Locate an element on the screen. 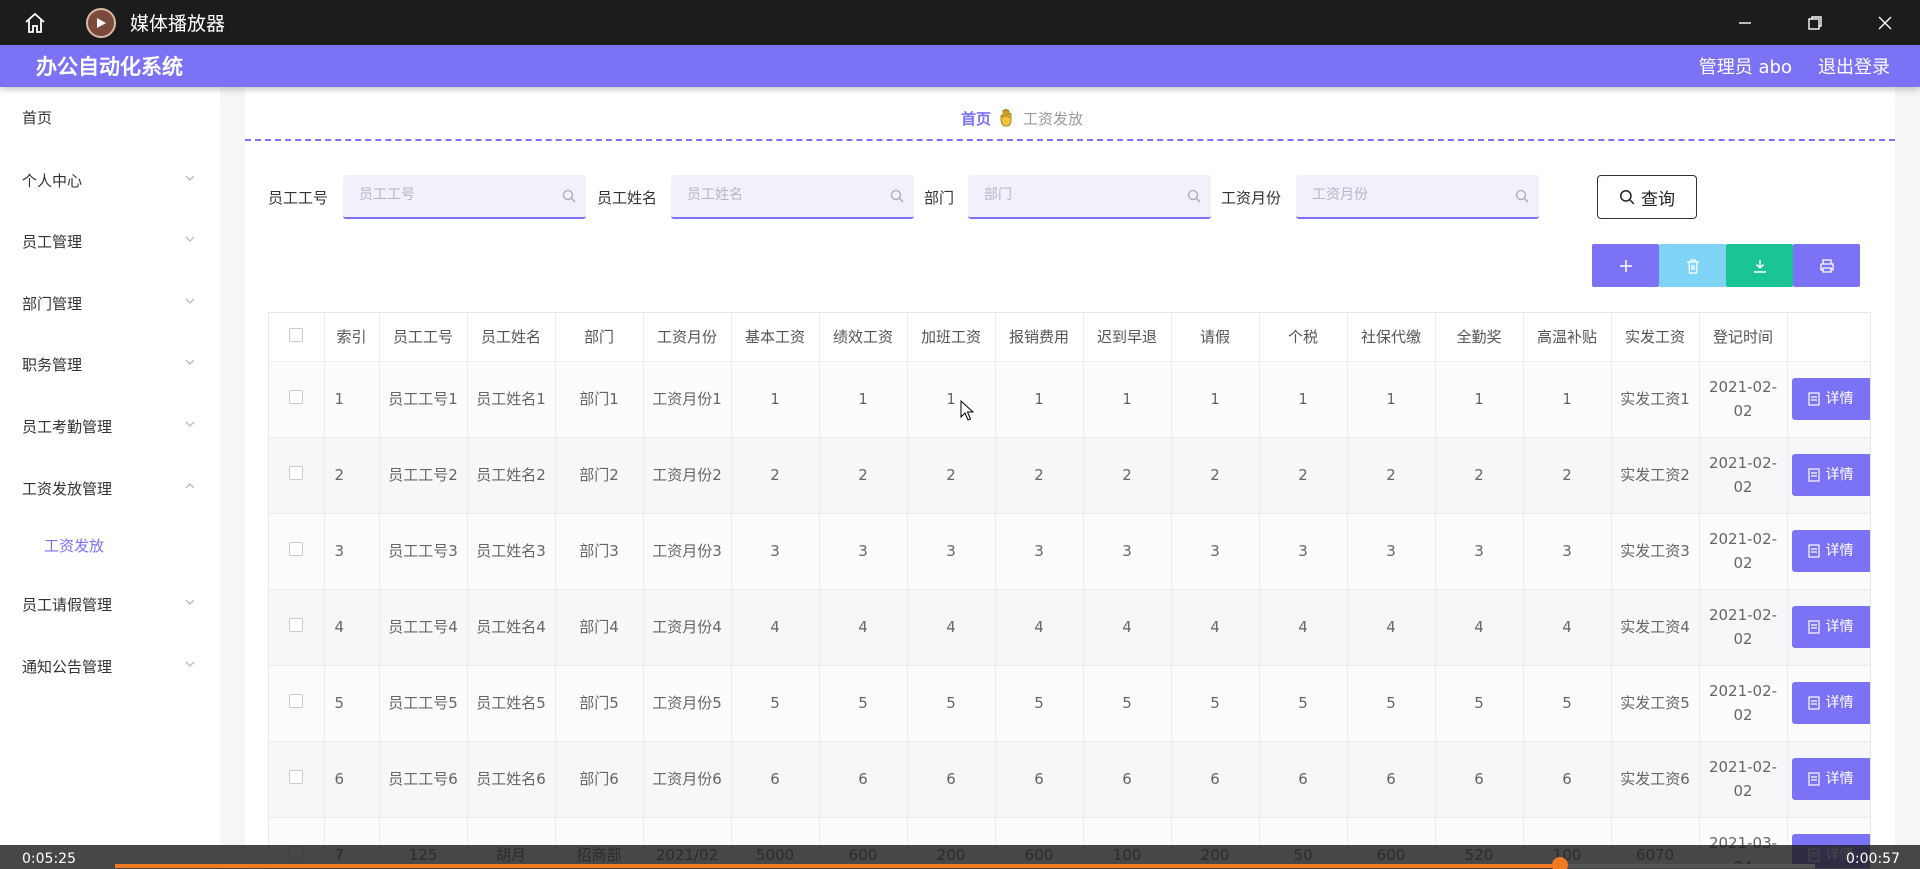 The image size is (1920, 869). table-cell: 实发工资2 is located at coordinates (1655, 475).